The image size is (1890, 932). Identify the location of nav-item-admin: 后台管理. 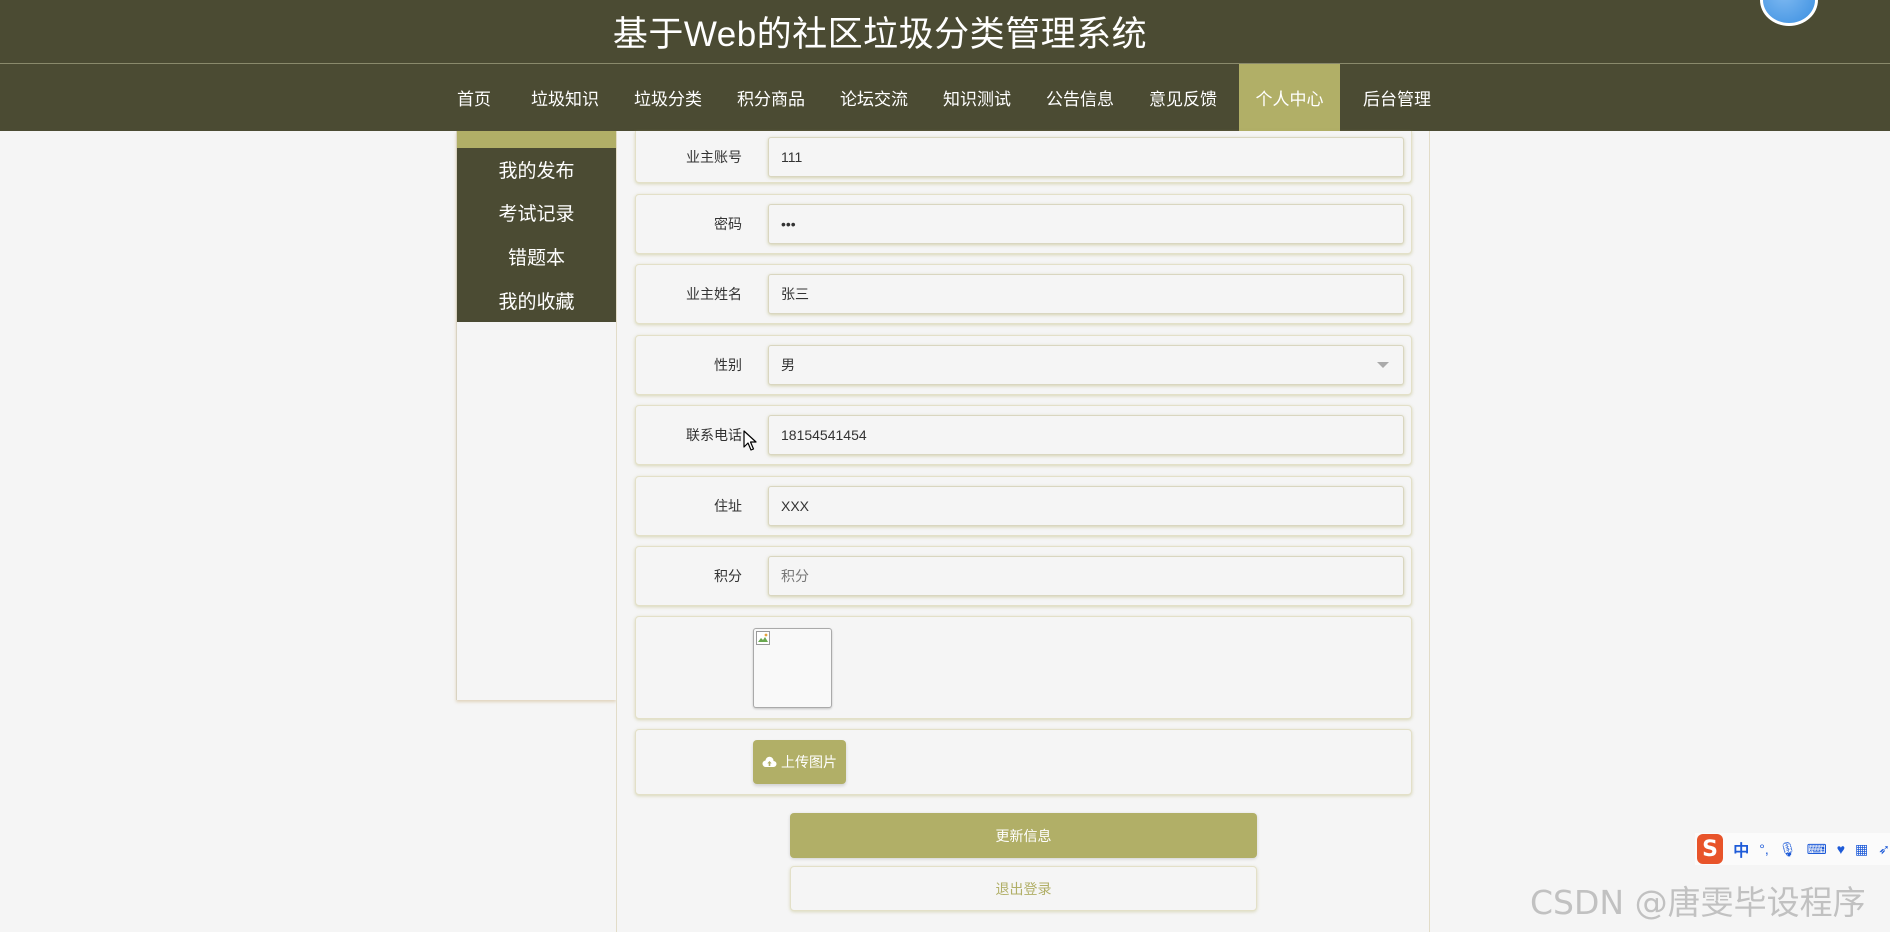
(1397, 97).